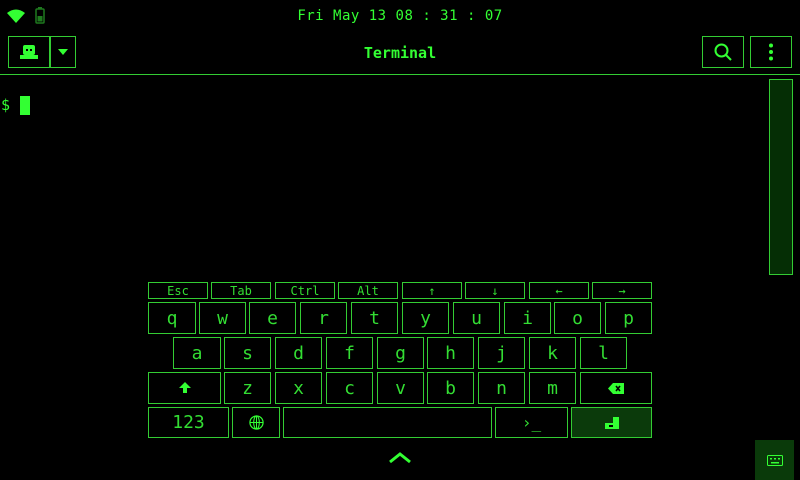 The height and width of the screenshot is (480, 800). I want to click on keyboard-toggle-button, so click(774, 460).